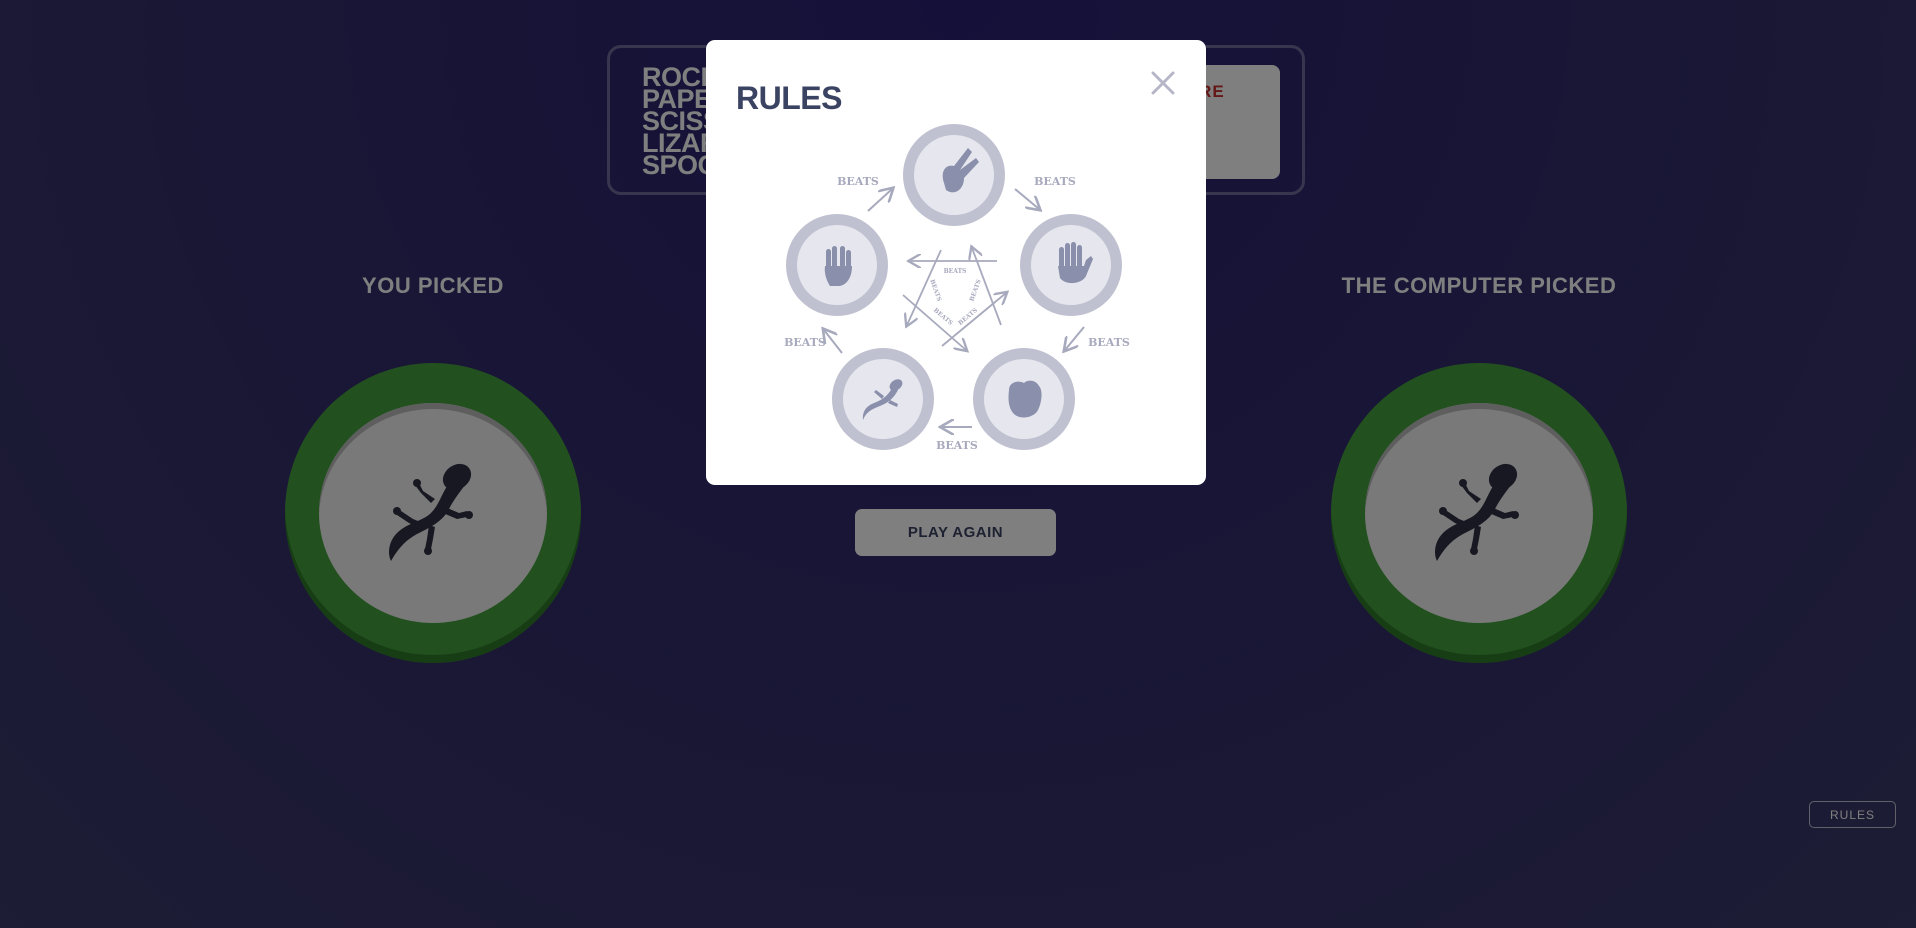  I want to click on rock-icon, so click(1025, 399).